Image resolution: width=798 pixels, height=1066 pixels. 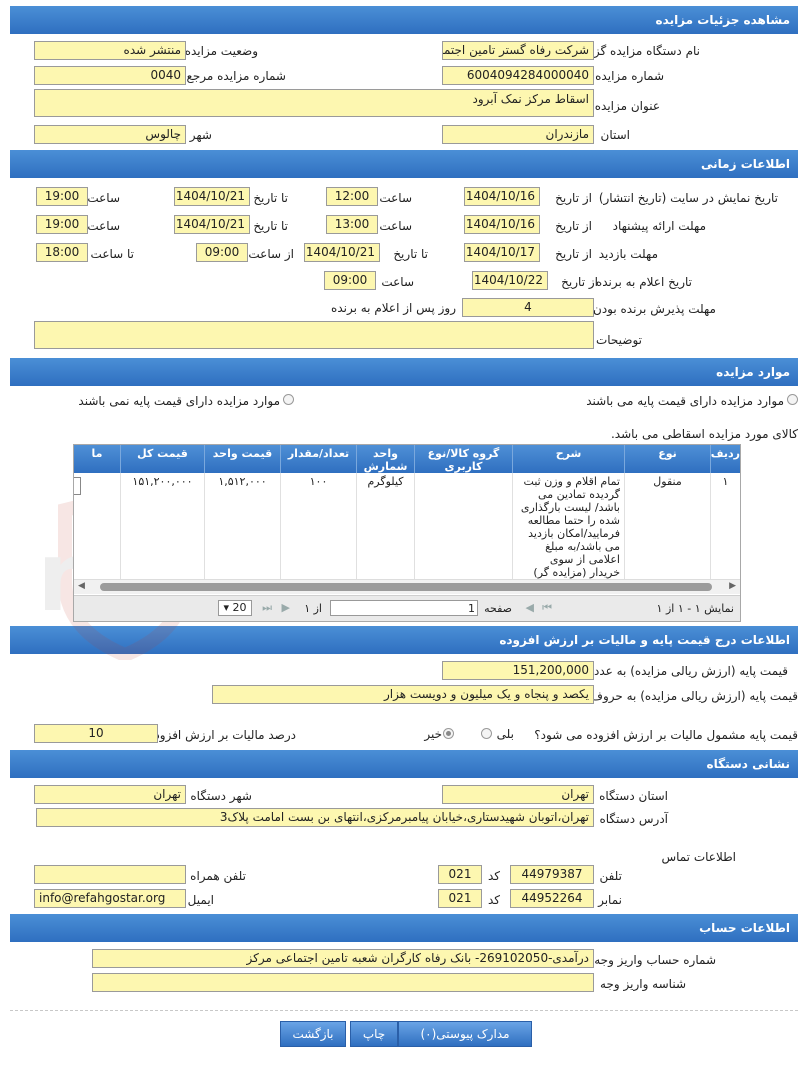 I want to click on address-header-title: نشانی دستگاه, so click(x=748, y=764).